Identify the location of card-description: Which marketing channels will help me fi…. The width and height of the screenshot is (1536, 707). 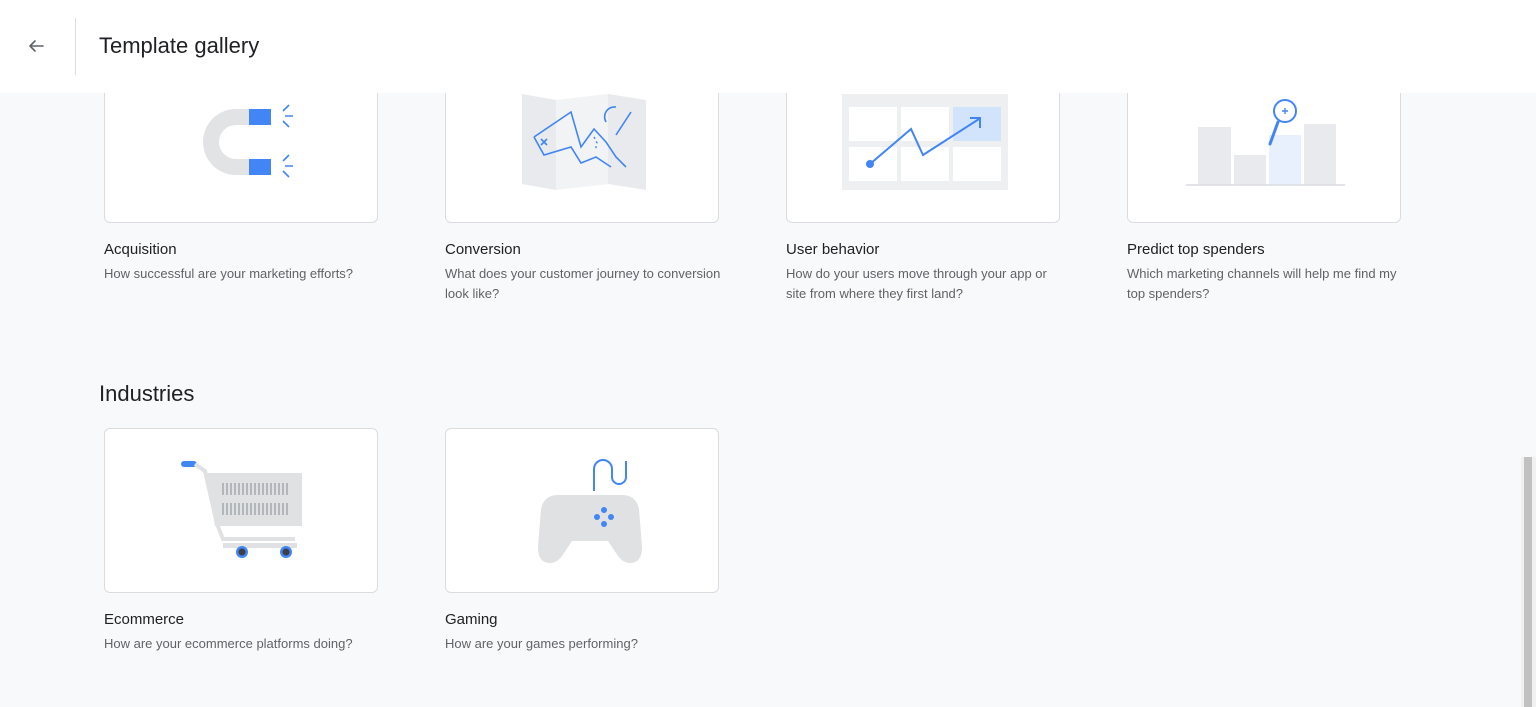
(1262, 283).